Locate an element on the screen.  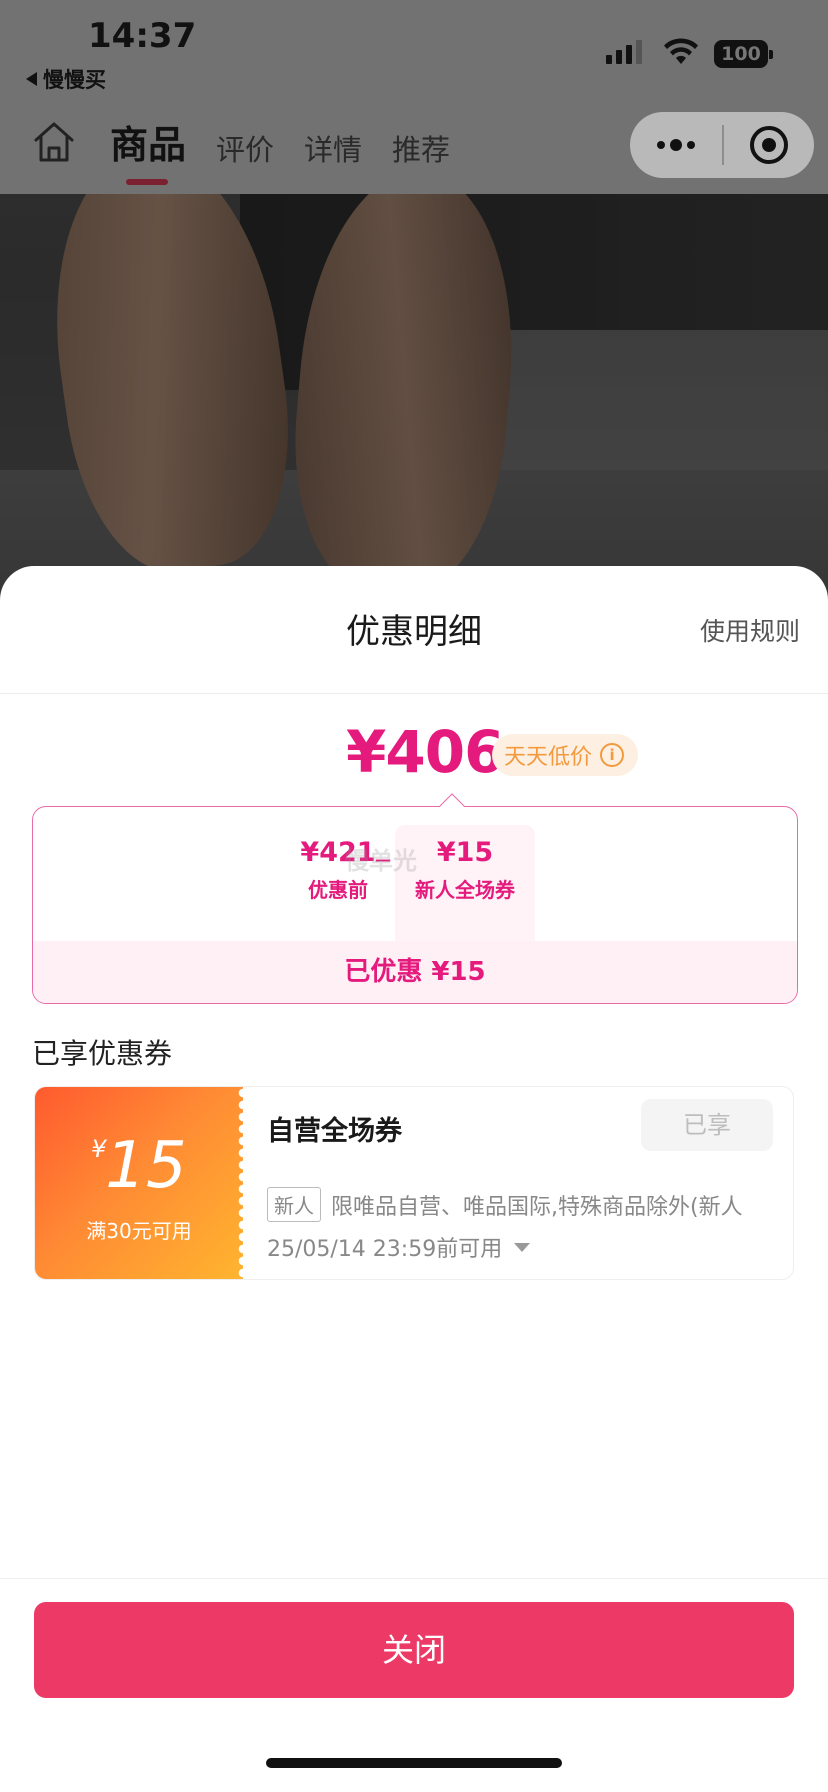
coupon-condition: 满30元可用 is located at coordinates (139, 1231).